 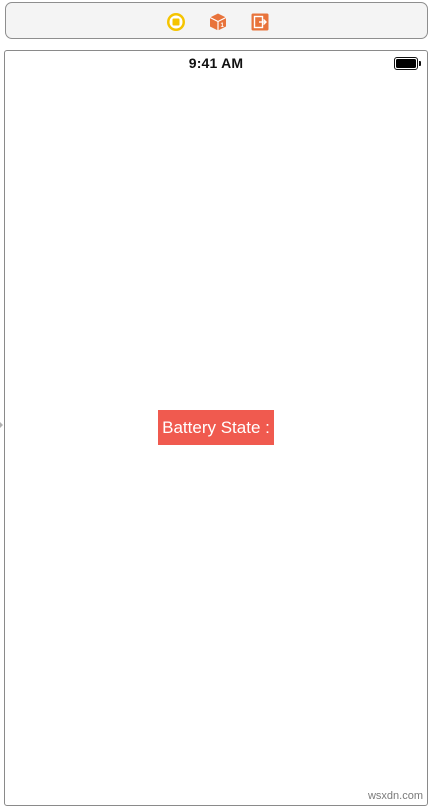 I want to click on battery-icon, so click(x=407, y=63).